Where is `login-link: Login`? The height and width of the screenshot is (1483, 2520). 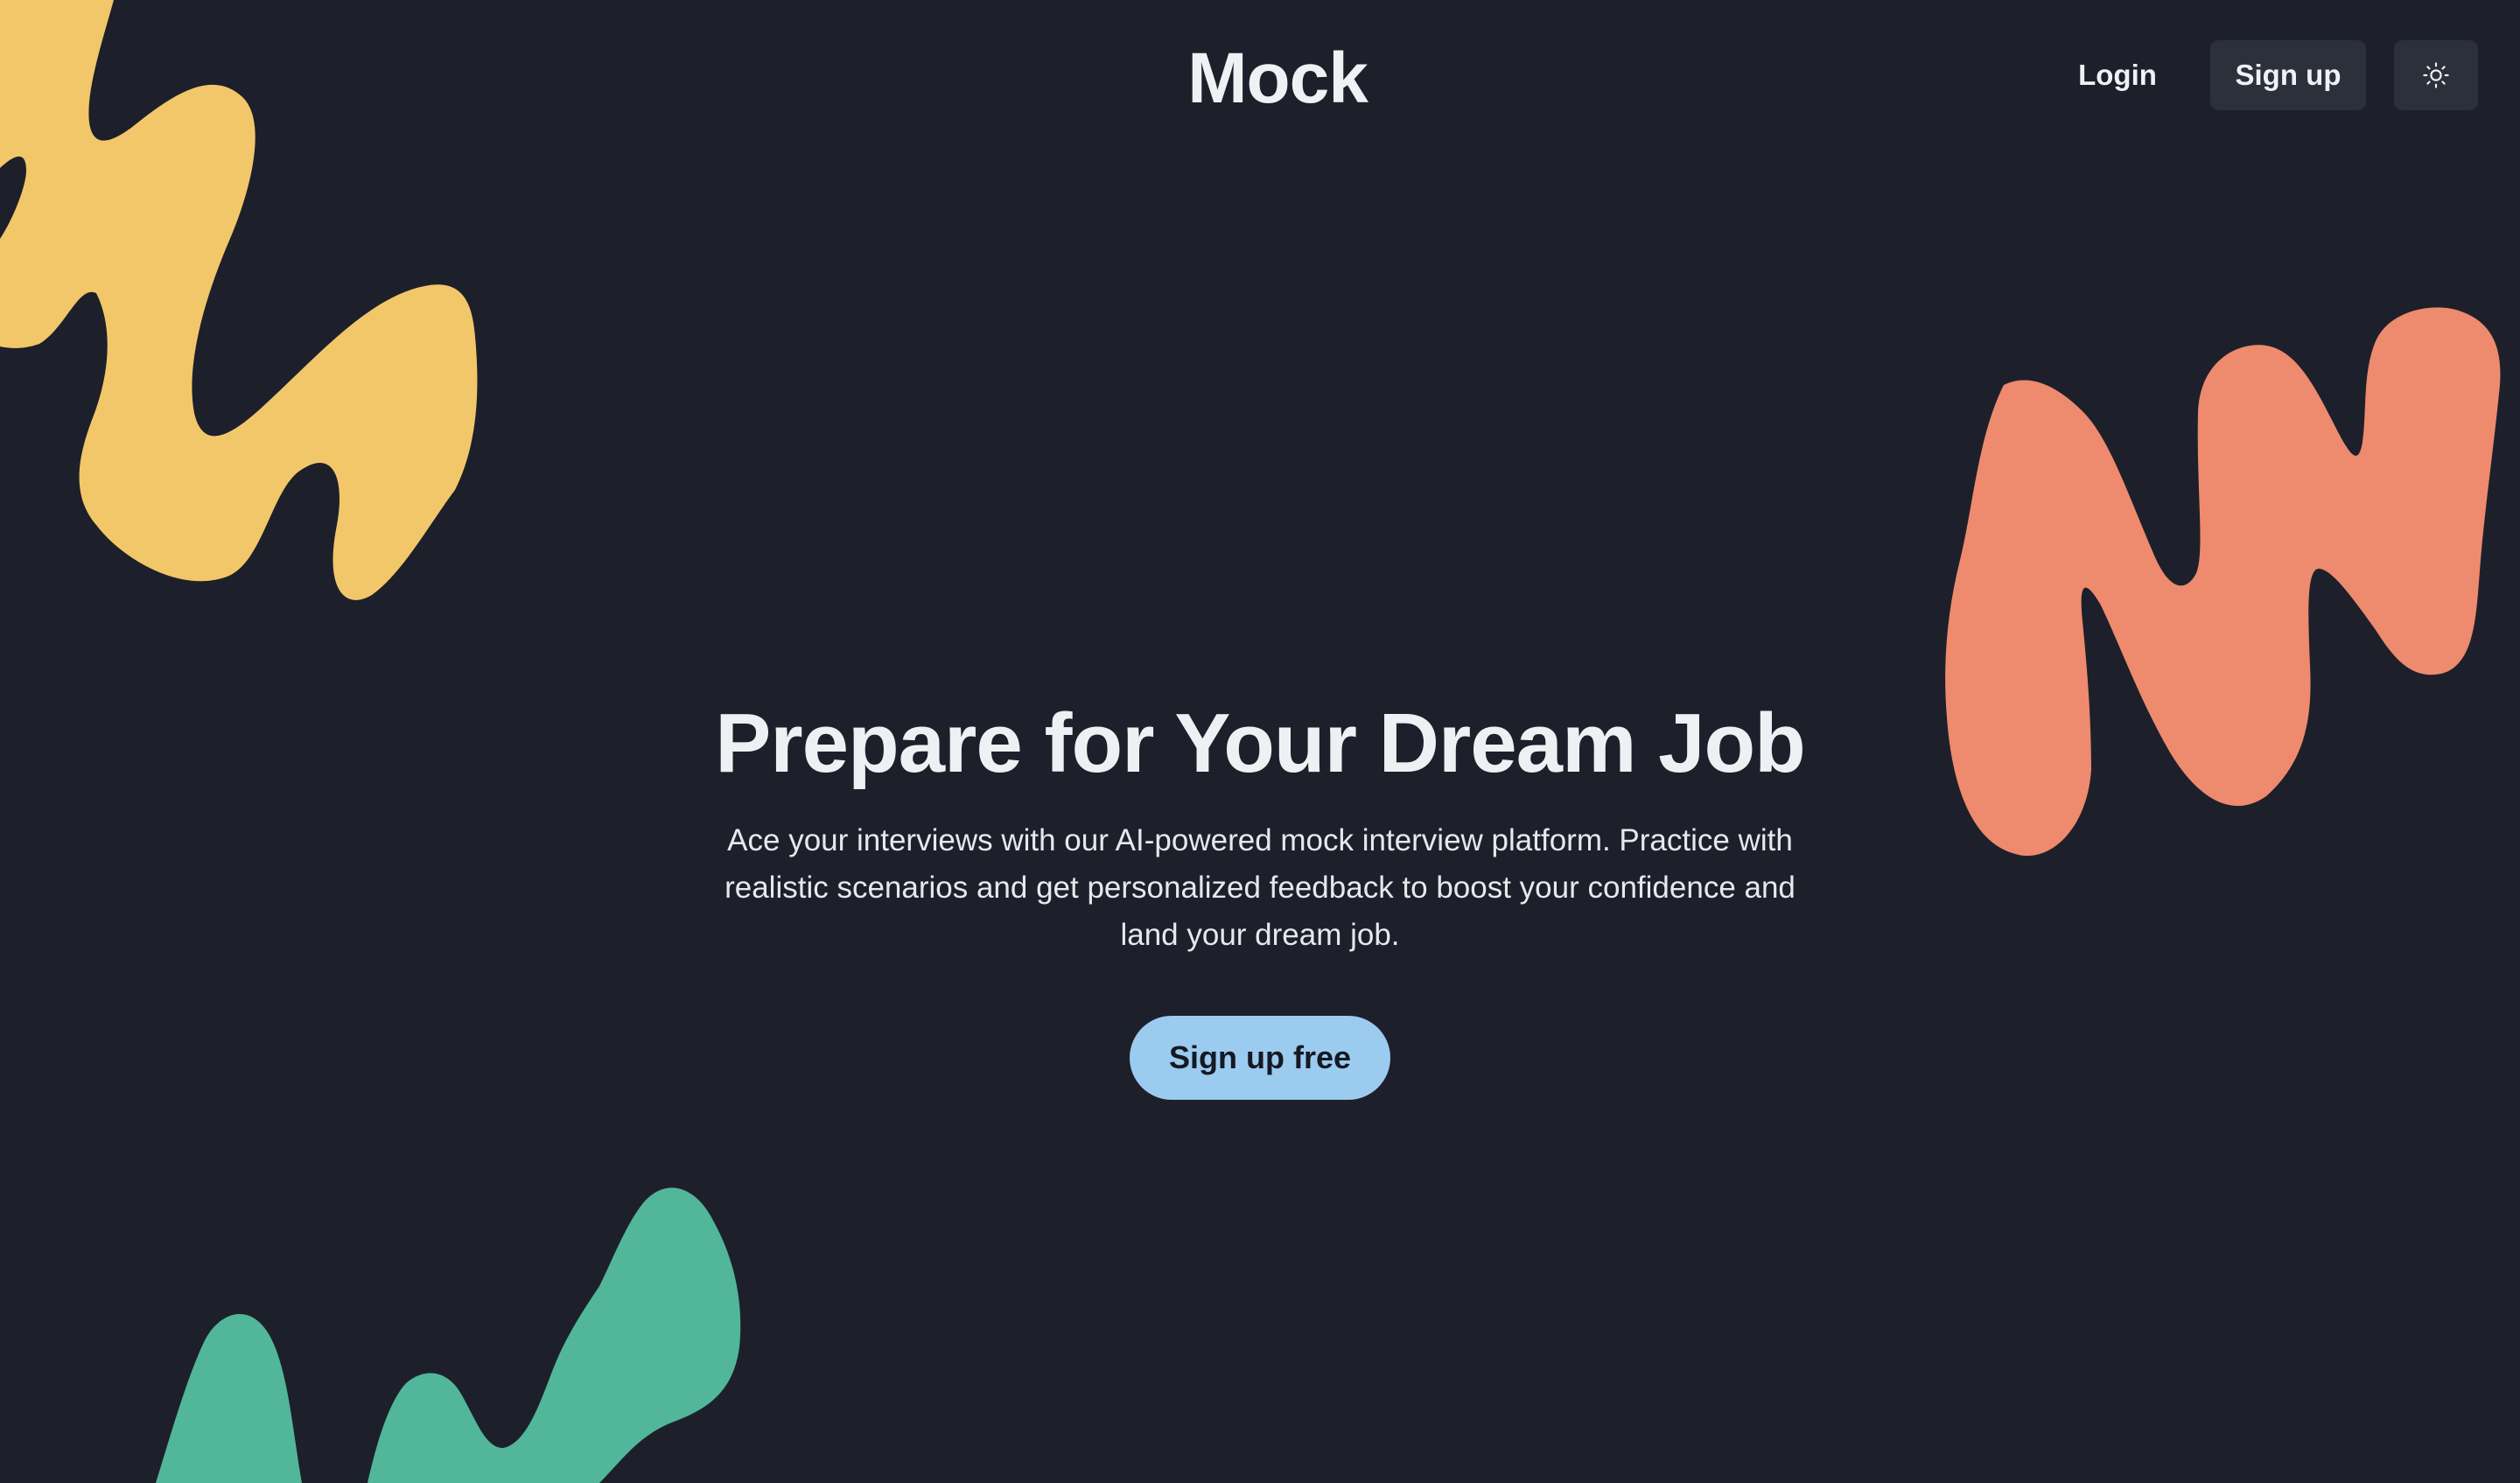
login-link: Login is located at coordinates (2118, 75).